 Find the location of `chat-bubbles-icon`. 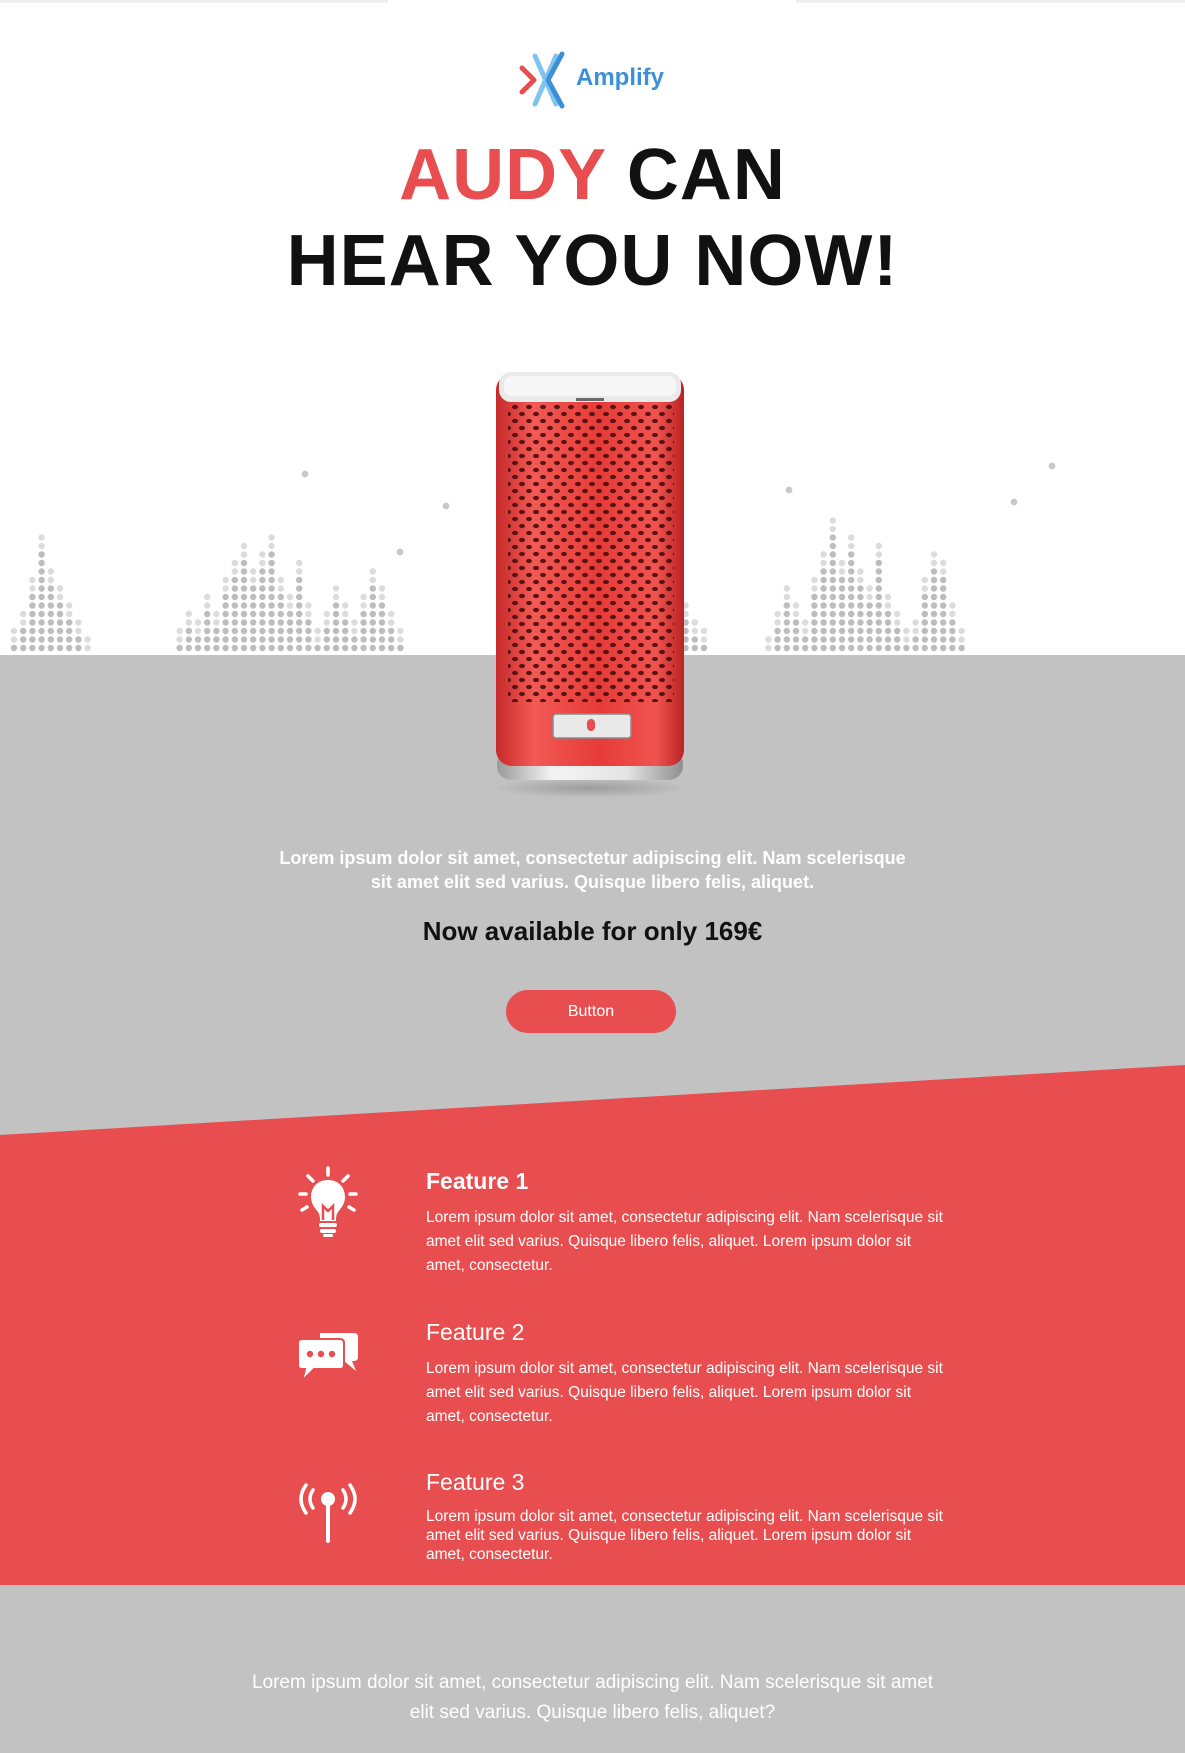

chat-bubbles-icon is located at coordinates (327, 1359).